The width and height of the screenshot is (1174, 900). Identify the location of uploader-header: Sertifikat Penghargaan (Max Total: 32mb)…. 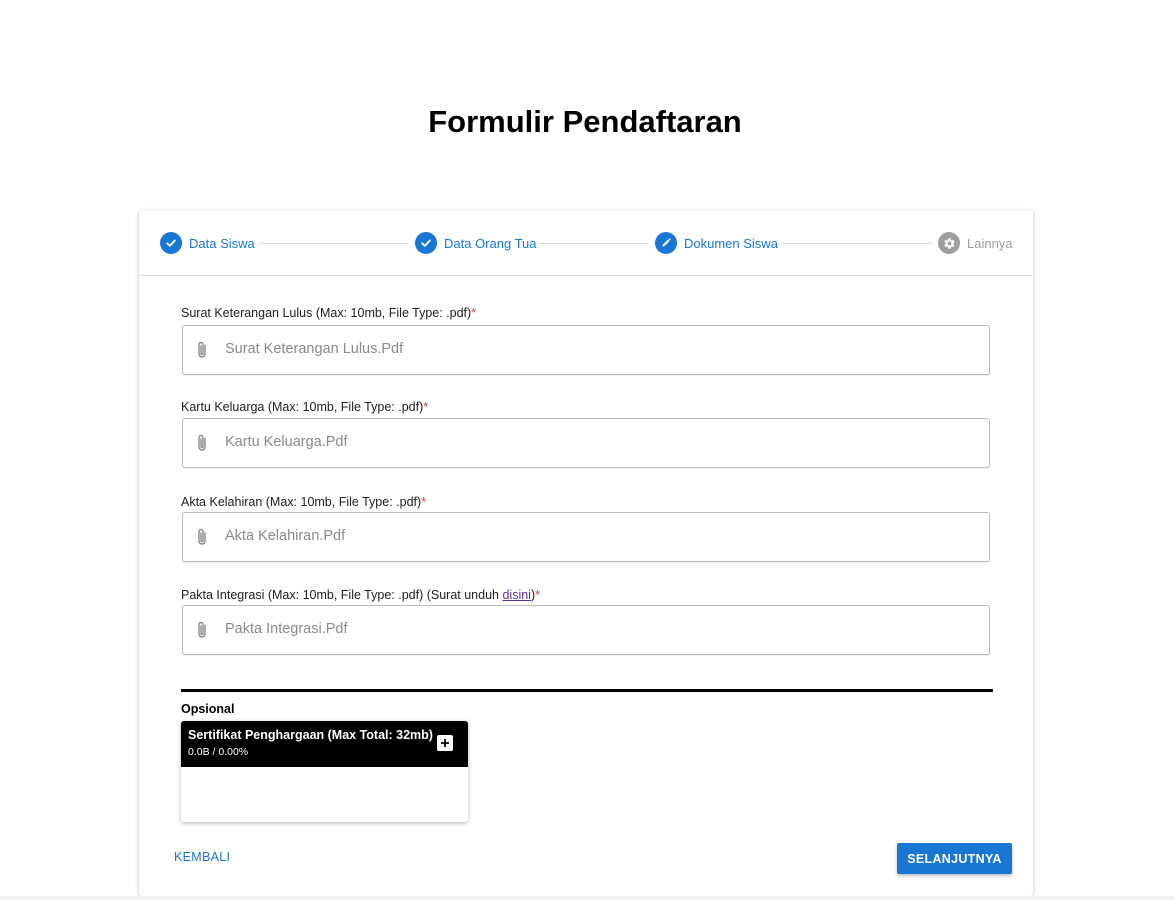
(324, 744).